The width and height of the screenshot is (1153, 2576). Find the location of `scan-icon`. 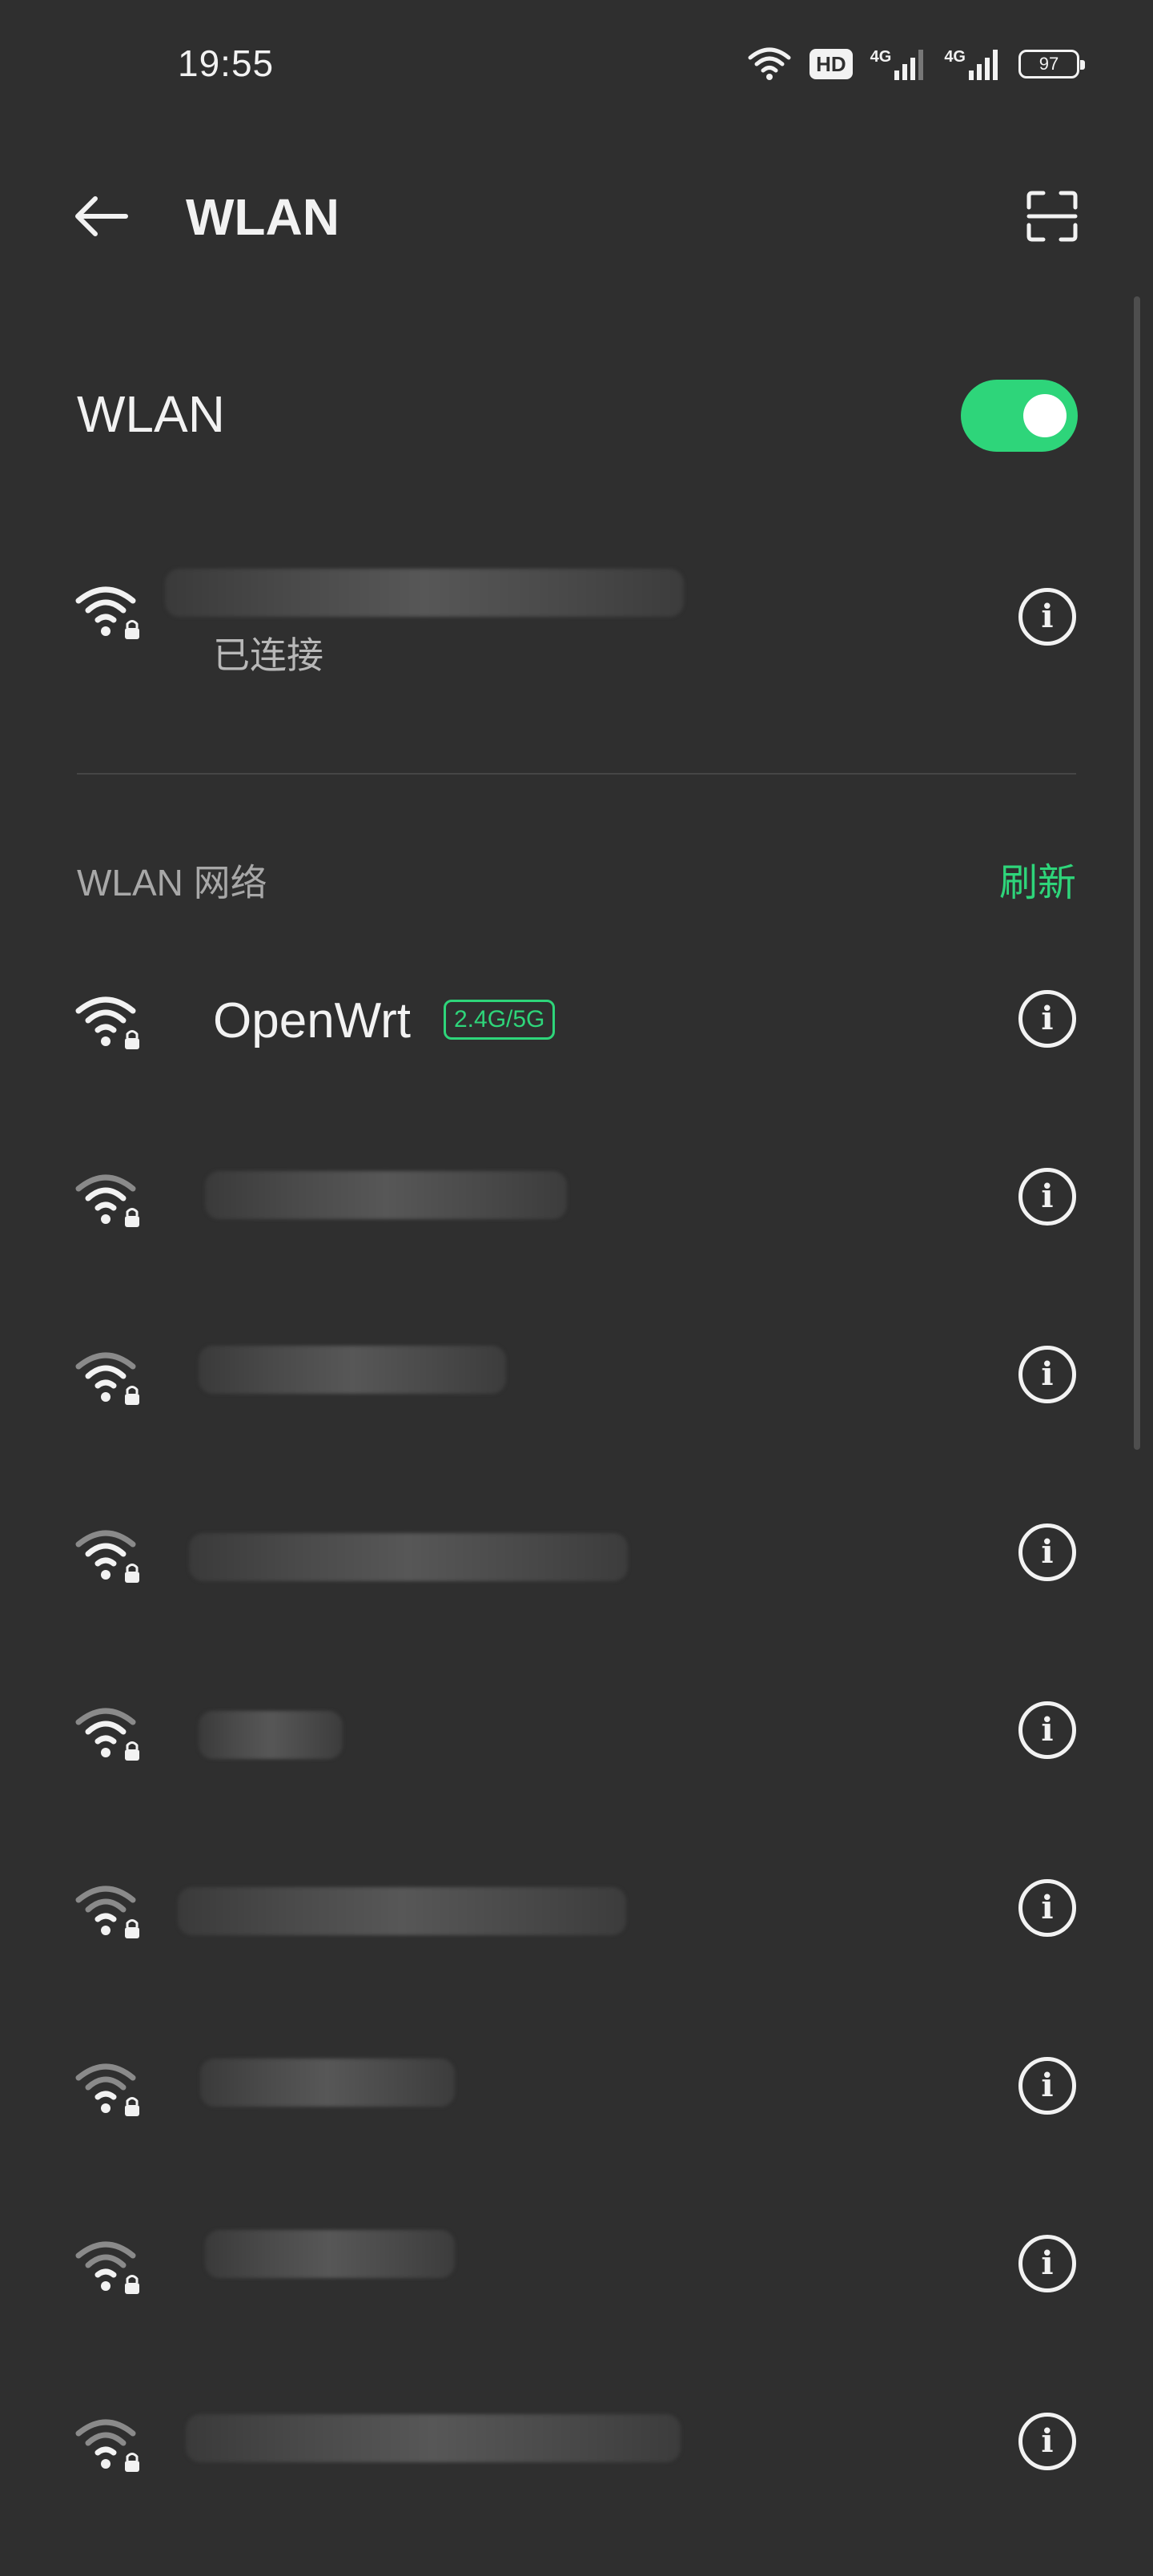

scan-icon is located at coordinates (1052, 217).